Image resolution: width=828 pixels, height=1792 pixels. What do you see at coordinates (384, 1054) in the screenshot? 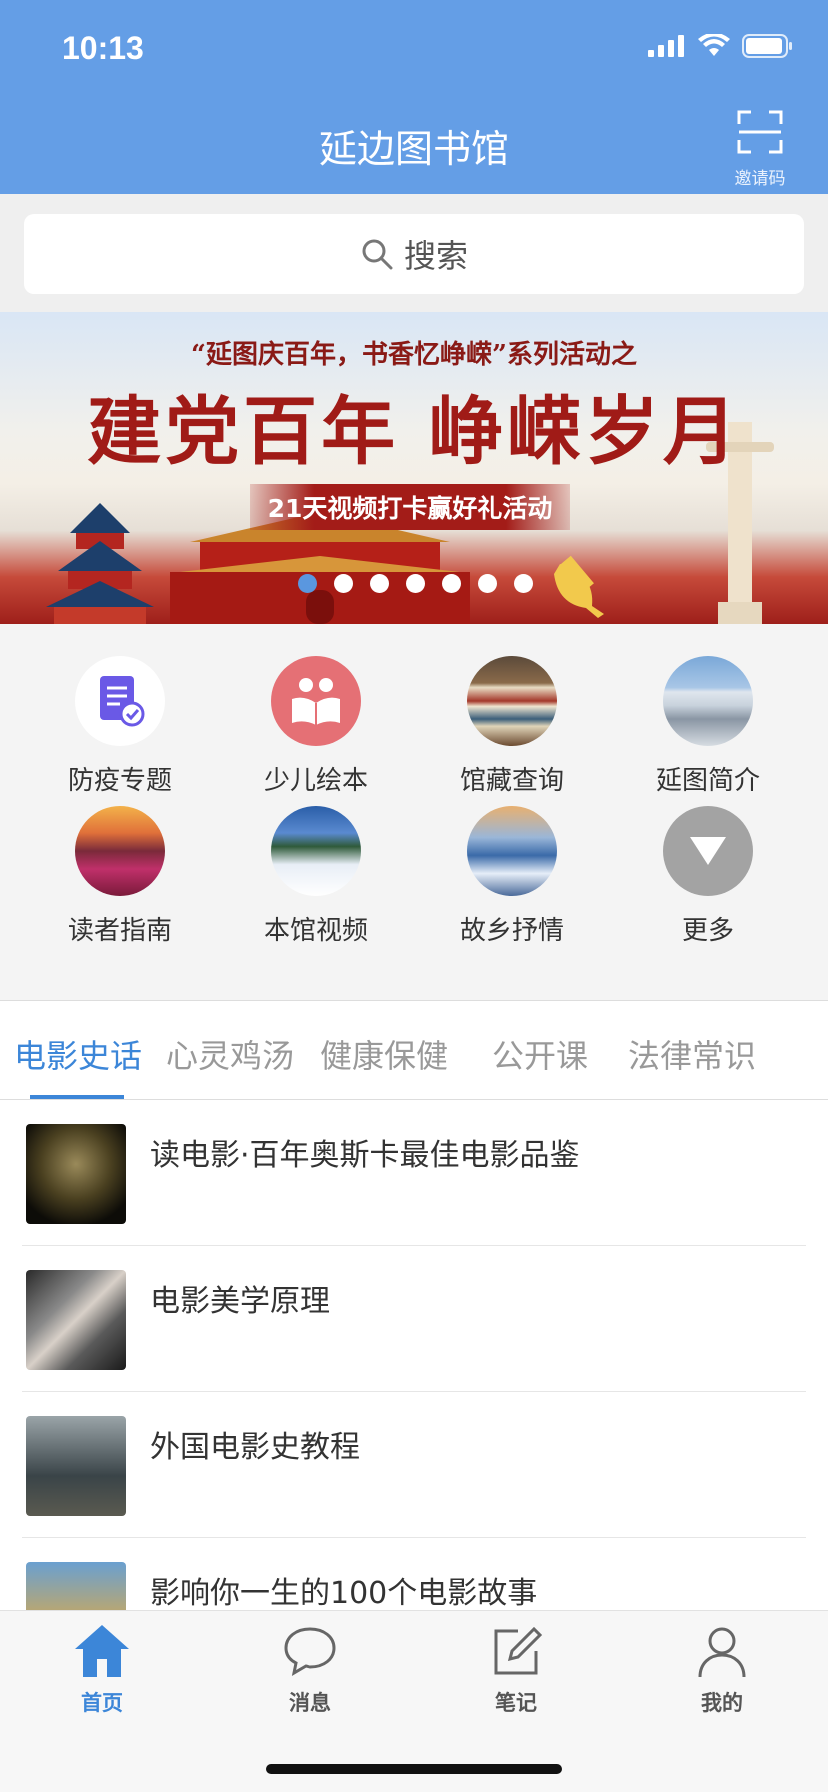
I see `tab-health: 健康保健` at bounding box center [384, 1054].